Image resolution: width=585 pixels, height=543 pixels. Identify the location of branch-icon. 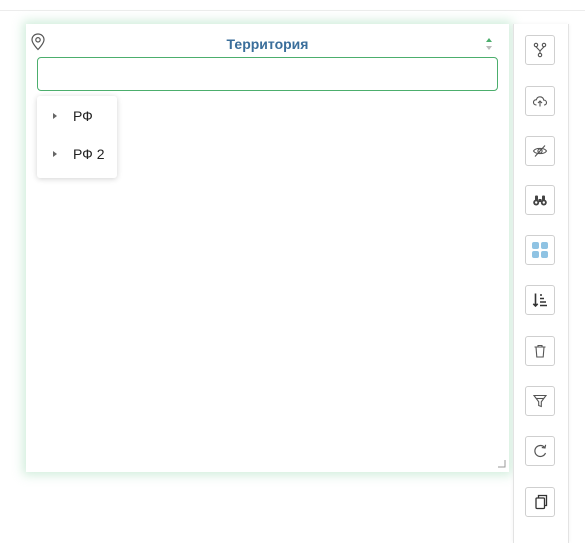
(540, 50).